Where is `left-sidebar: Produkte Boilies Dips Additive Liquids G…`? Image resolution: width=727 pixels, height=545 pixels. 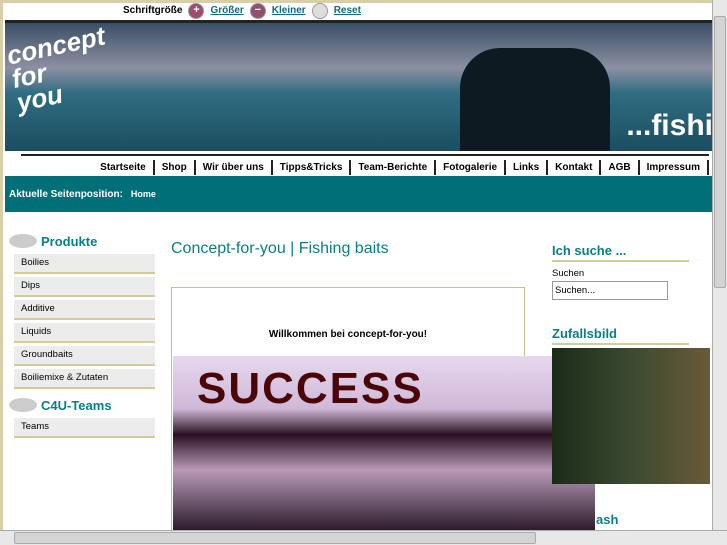 left-sidebar: Produkte Boilies Dips Additive Liquids G… is located at coordinates (82, 336).